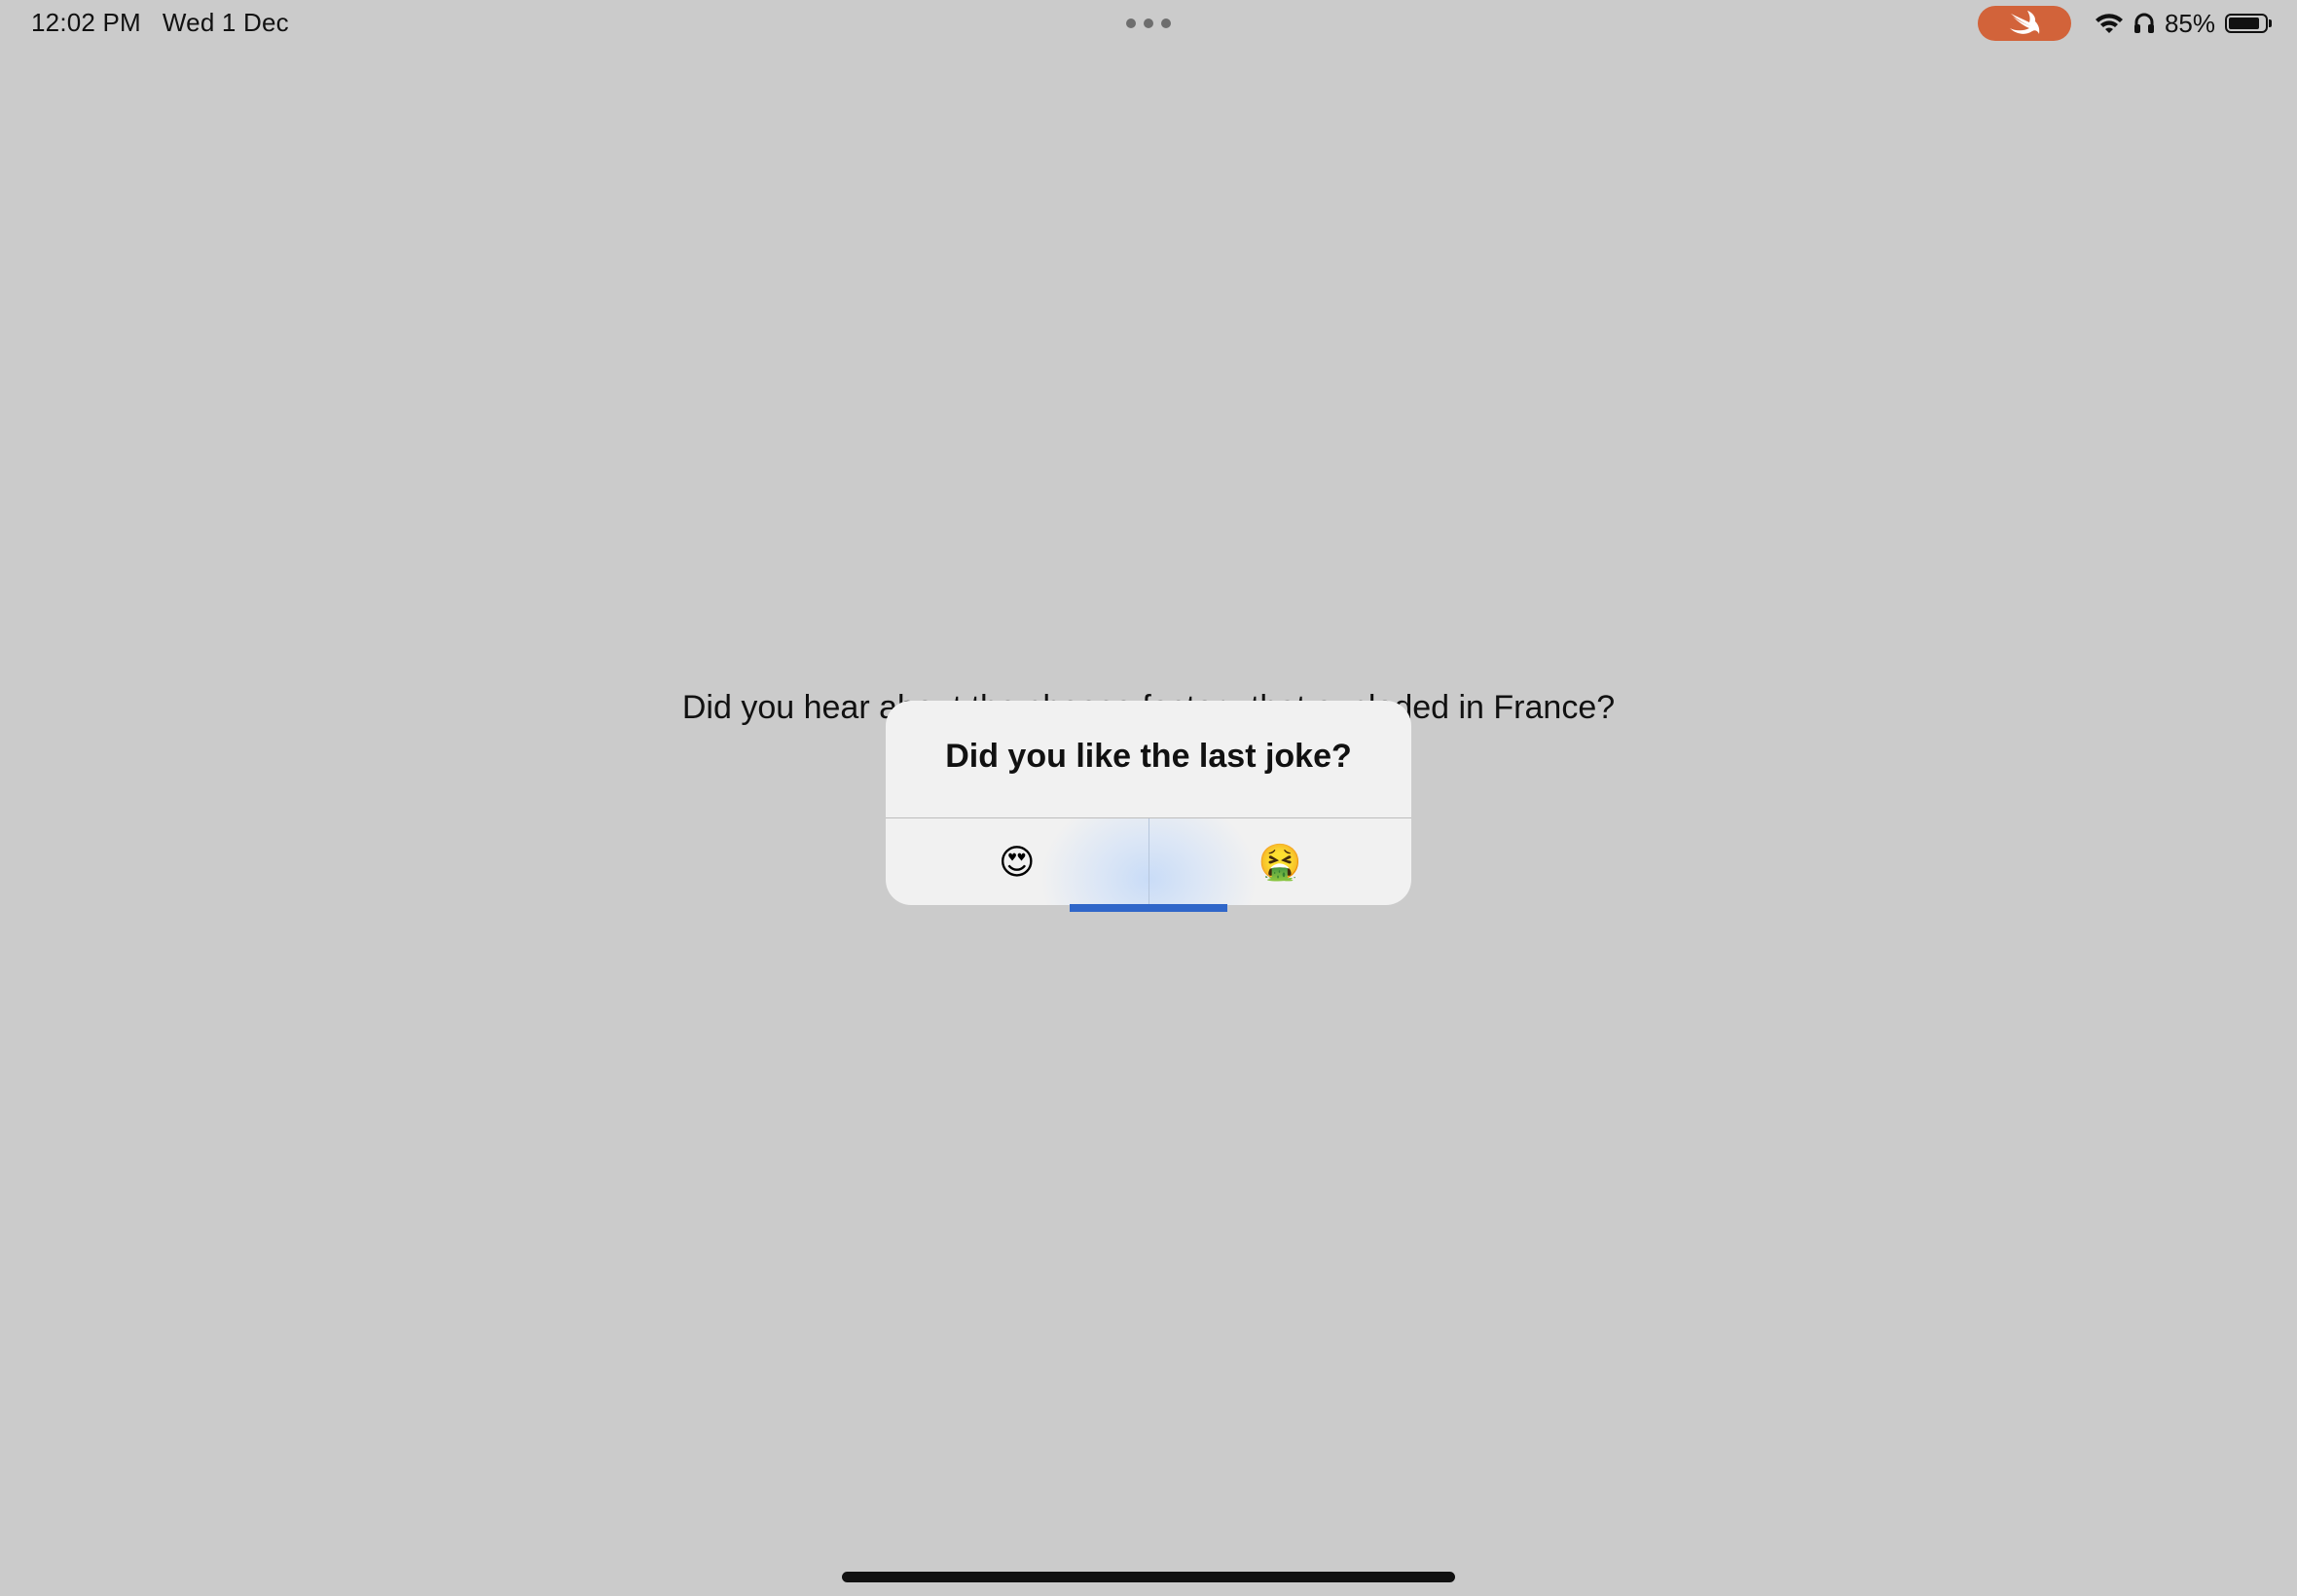 This screenshot has height=1596, width=2297. I want to click on swift-icon, so click(2024, 23).